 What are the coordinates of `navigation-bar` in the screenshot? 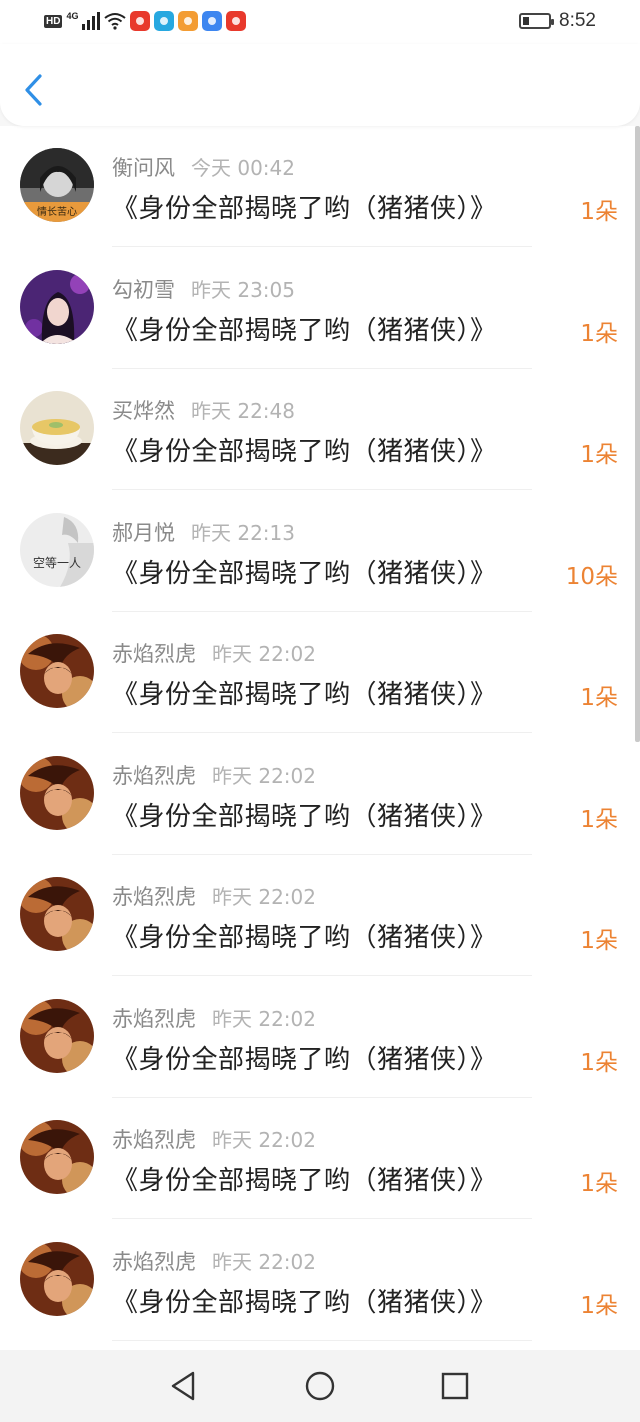 It's located at (320, 1386).